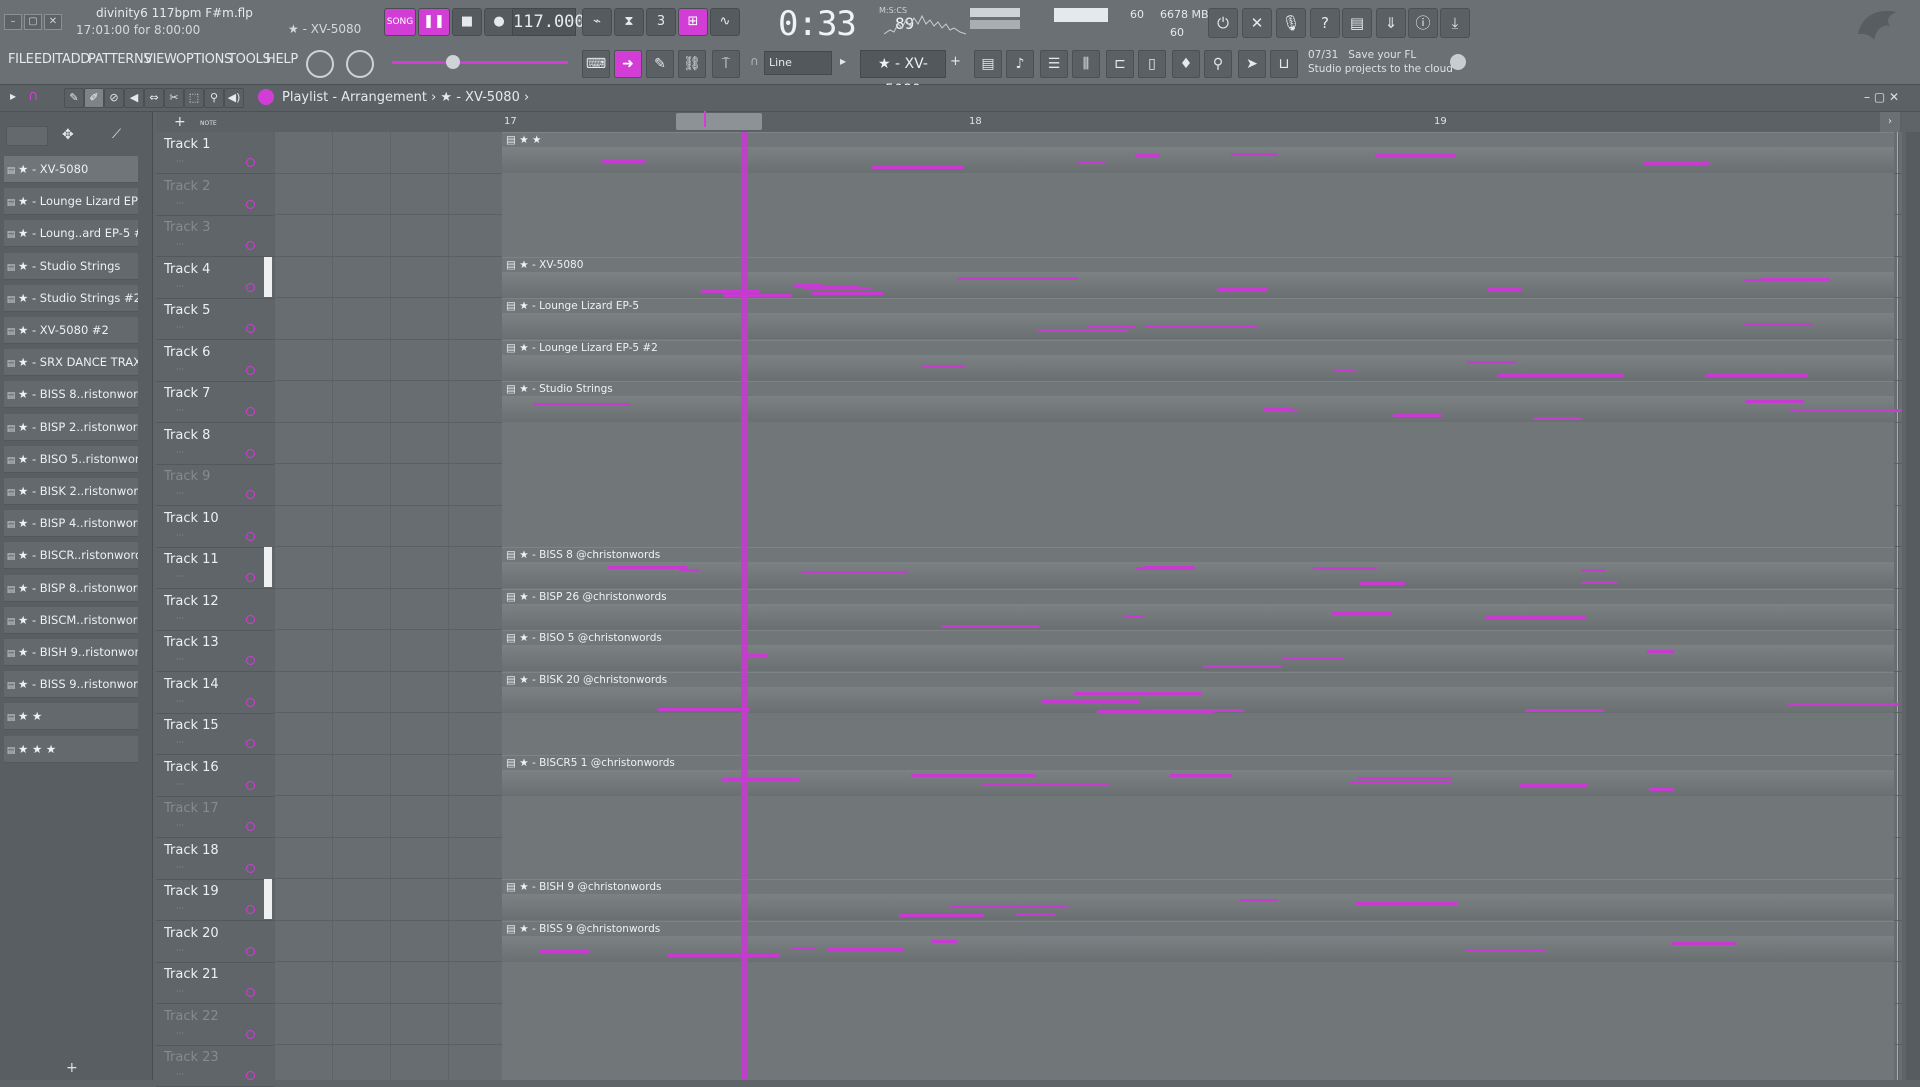 Image resolution: width=1920 pixels, height=1087 pixels. I want to click on wait-input-icon: ⧗, so click(629, 22).